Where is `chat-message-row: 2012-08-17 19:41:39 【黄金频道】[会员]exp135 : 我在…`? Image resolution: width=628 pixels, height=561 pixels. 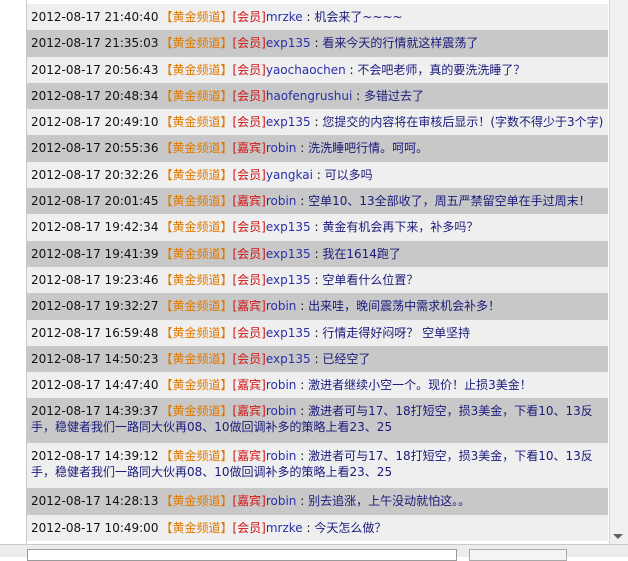
chat-message-row: 2012-08-17 19:41:39 【黄金频道】[会员]exp135 : 我在… is located at coordinates (317, 253).